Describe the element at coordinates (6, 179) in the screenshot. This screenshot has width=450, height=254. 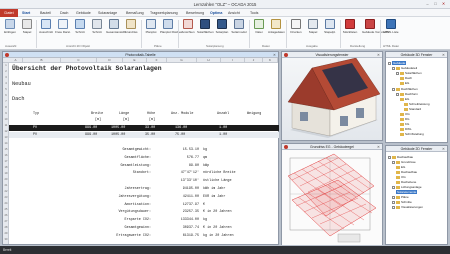
I see `row-number: 20` at that location.